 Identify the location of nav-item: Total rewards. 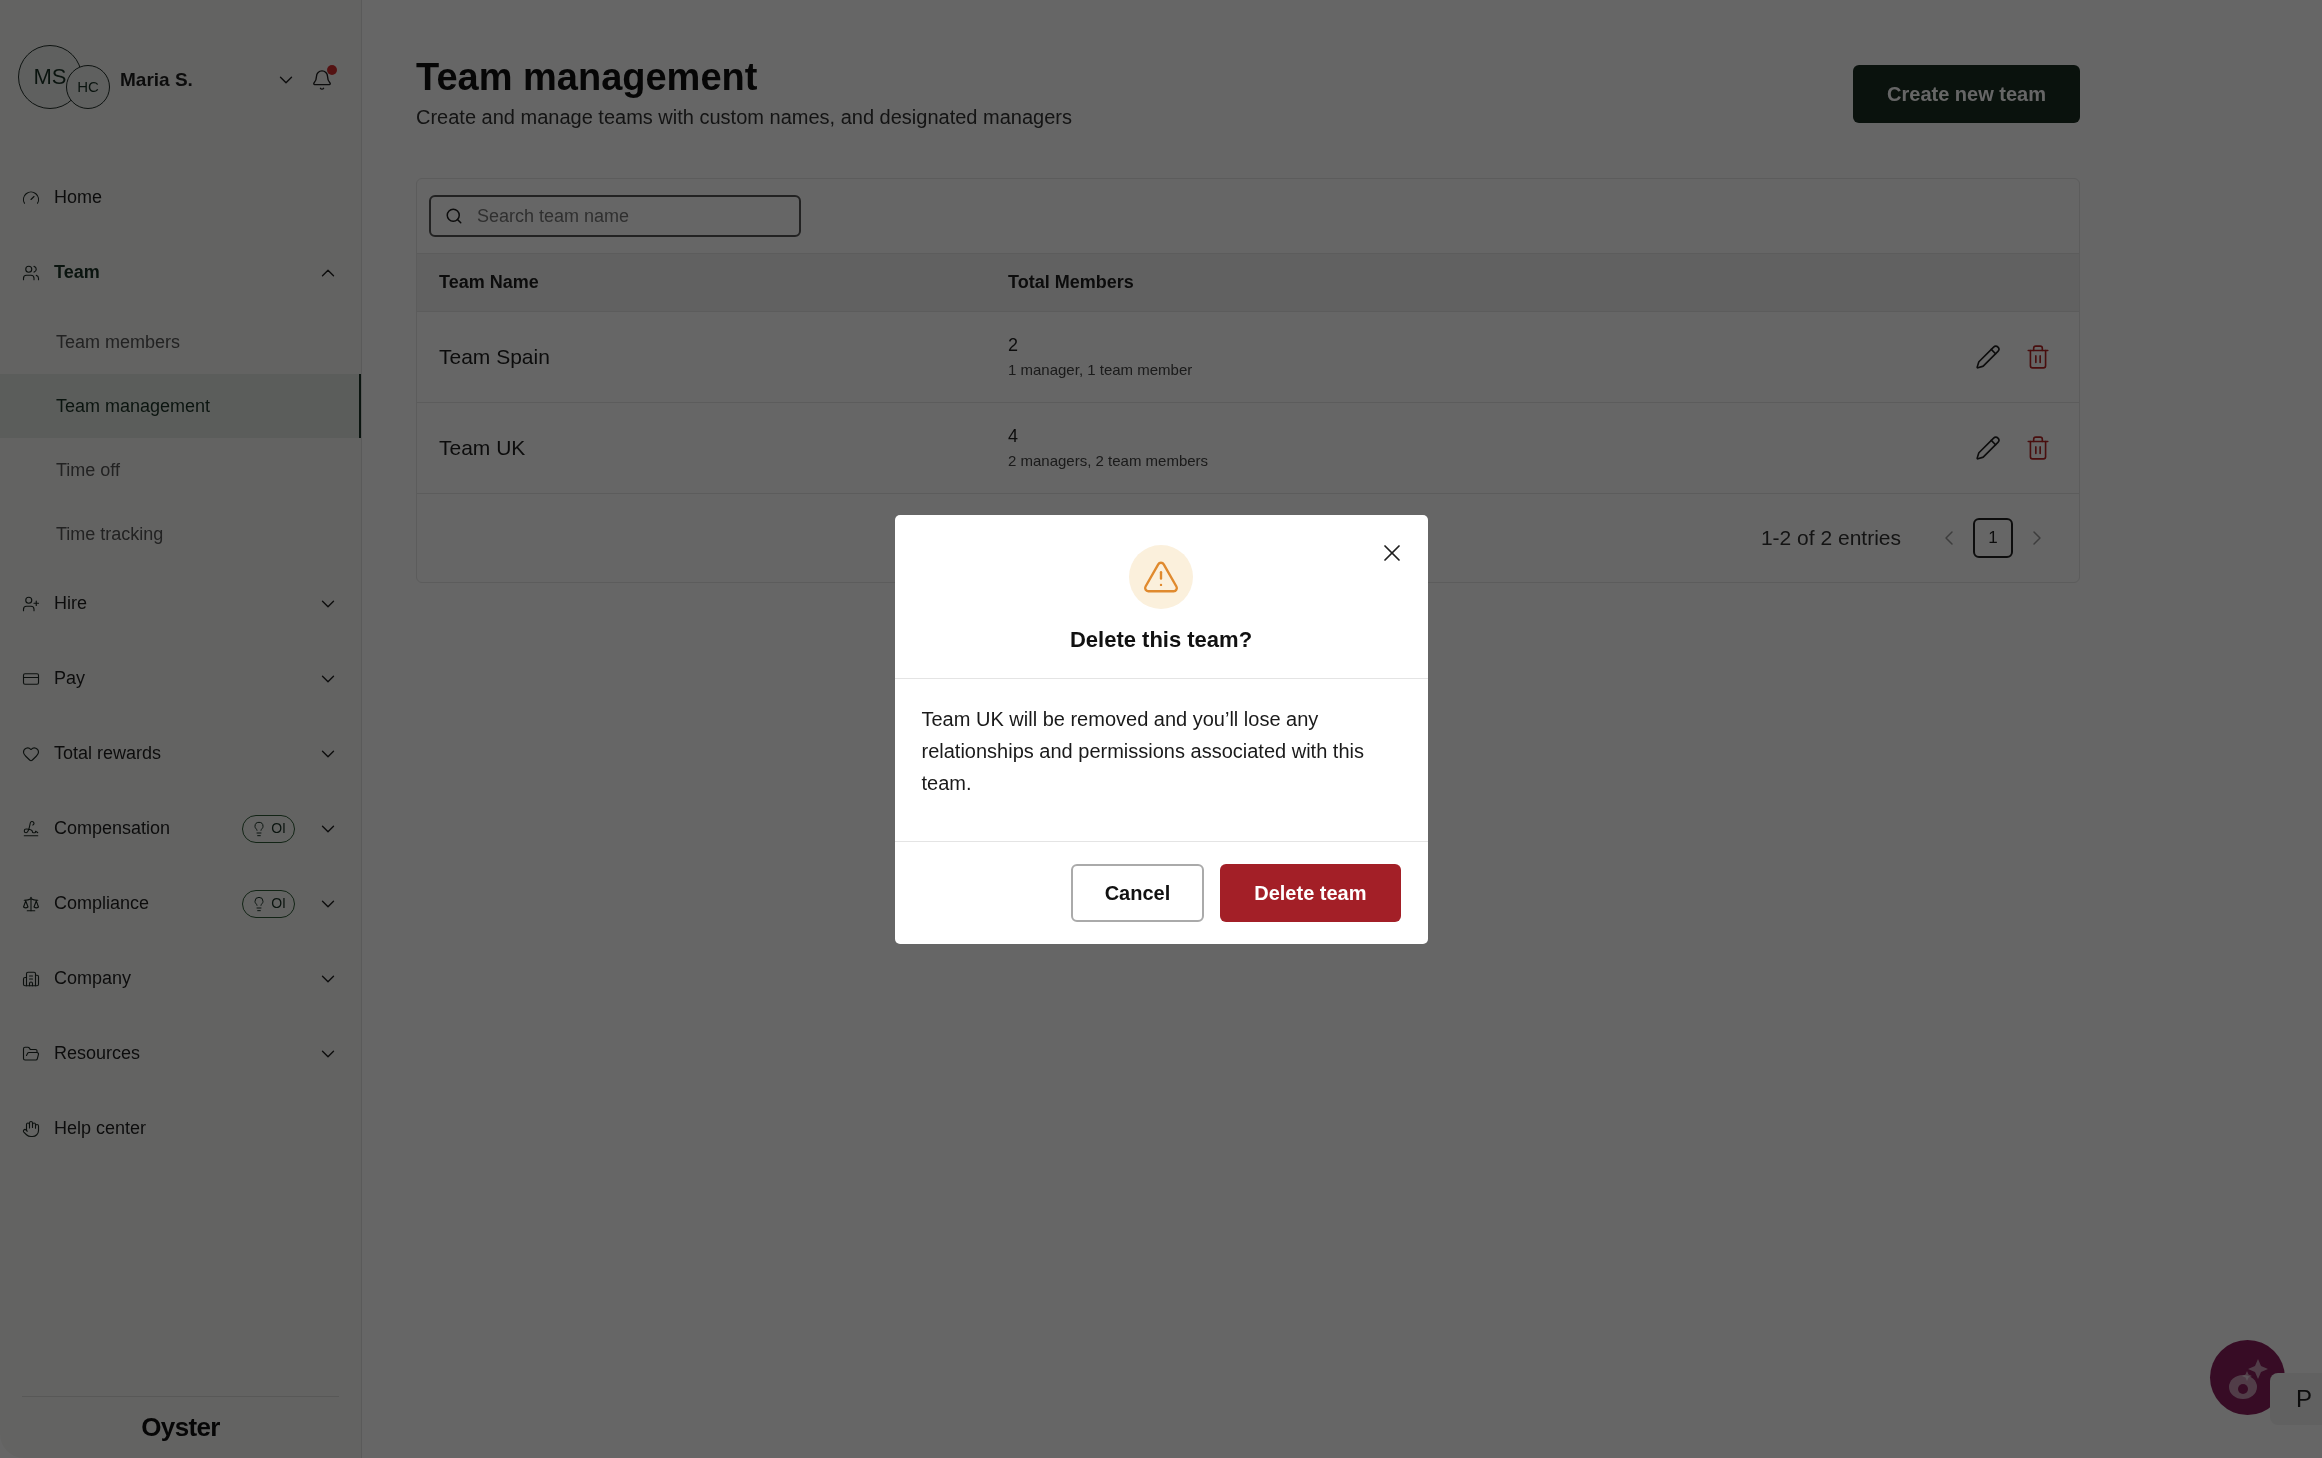
(180, 753).